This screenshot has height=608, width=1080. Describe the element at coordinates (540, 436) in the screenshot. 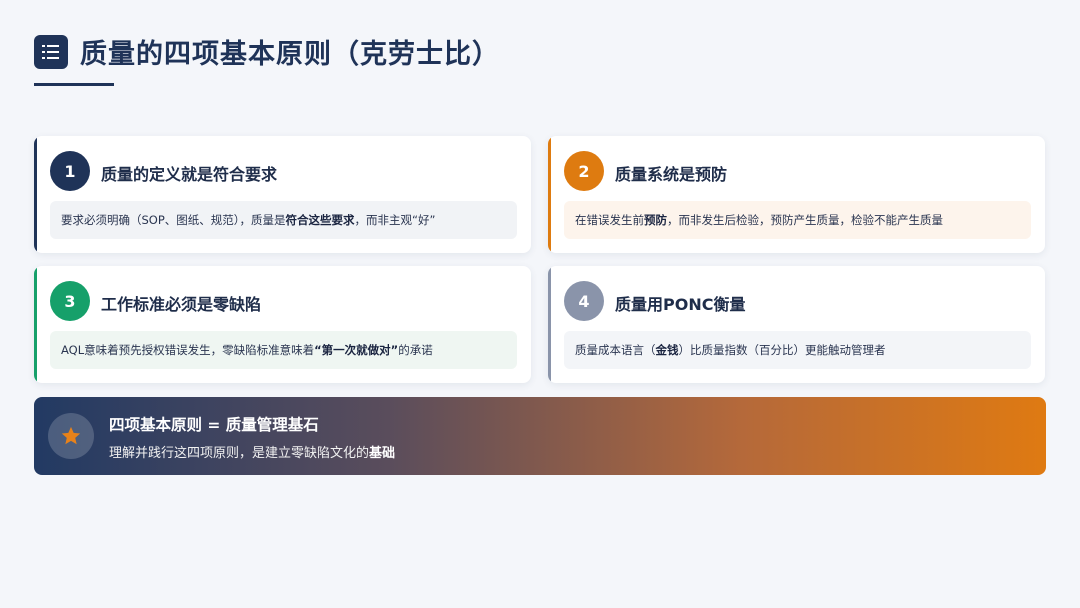

I see `summary-banner: 四项基本原则 = 质量管理基石 理解并践行这四项原则，是建立零缺陷文化的基础` at that location.